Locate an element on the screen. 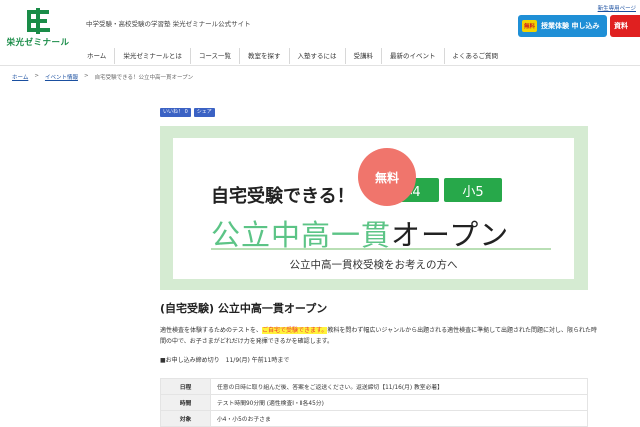 This screenshot has height=427, width=640. breadcrumb: ホーム > イベント情報 > 自宅受験できる！公立中高一貫オープン is located at coordinates (102, 77).